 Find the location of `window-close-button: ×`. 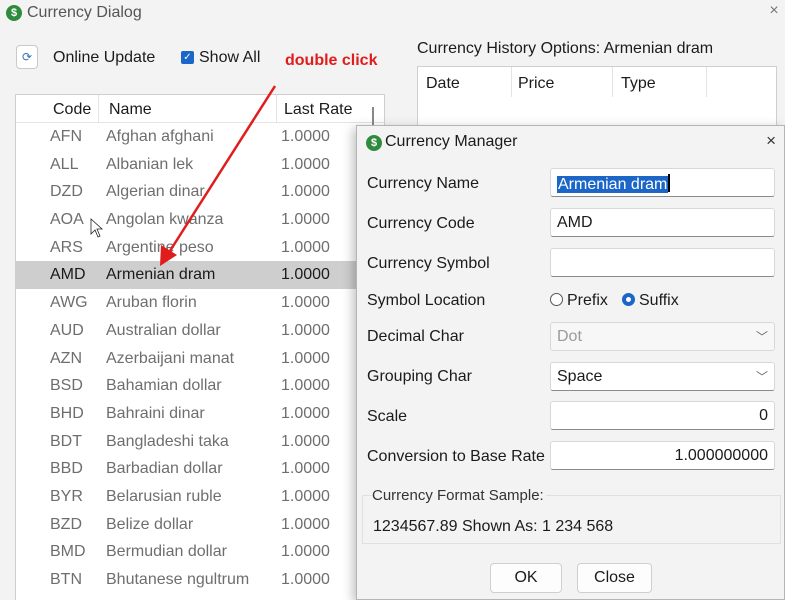

window-close-button: × is located at coordinates (774, 11).